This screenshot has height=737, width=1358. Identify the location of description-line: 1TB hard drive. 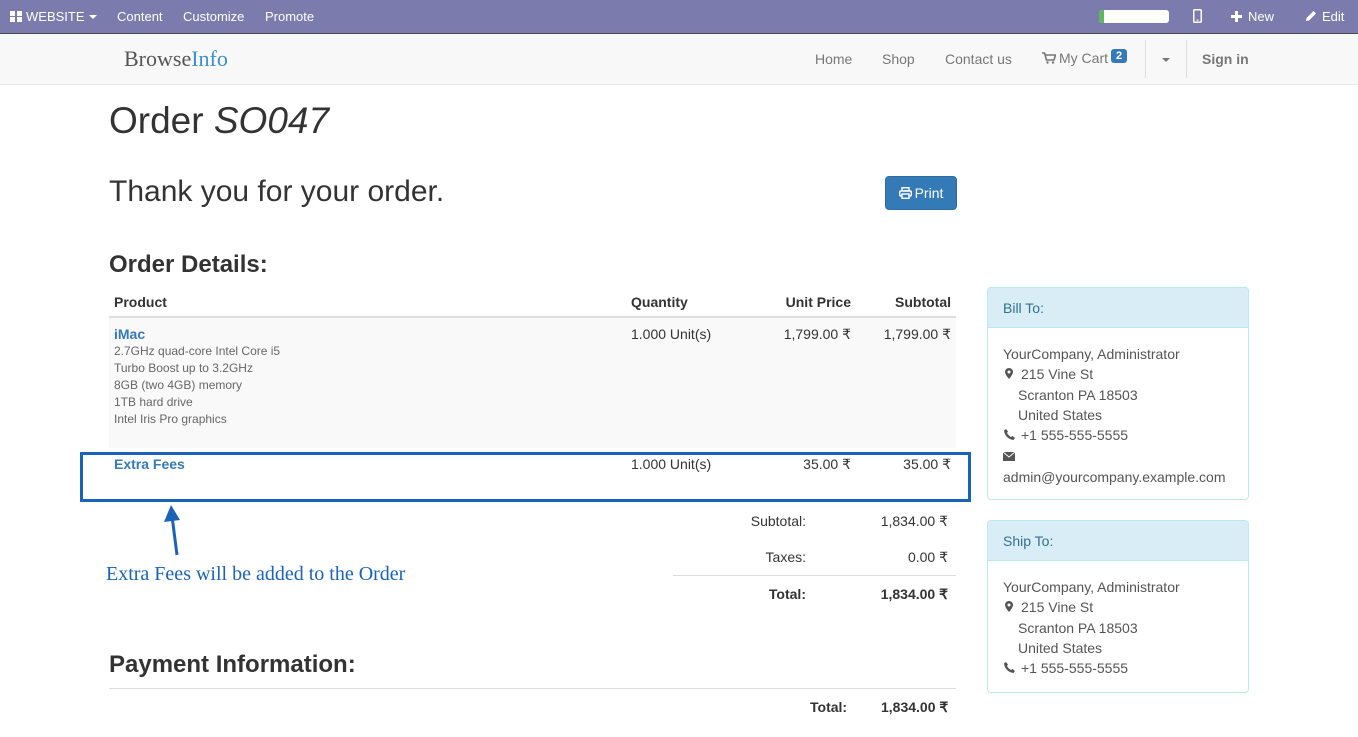
(153, 402).